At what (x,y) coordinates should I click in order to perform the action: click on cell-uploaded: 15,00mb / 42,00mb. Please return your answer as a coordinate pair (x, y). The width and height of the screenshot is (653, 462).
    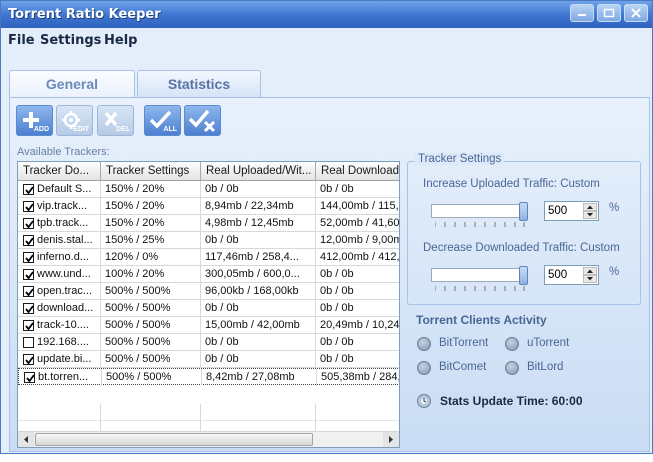
    Looking at the image, I should click on (258, 325).